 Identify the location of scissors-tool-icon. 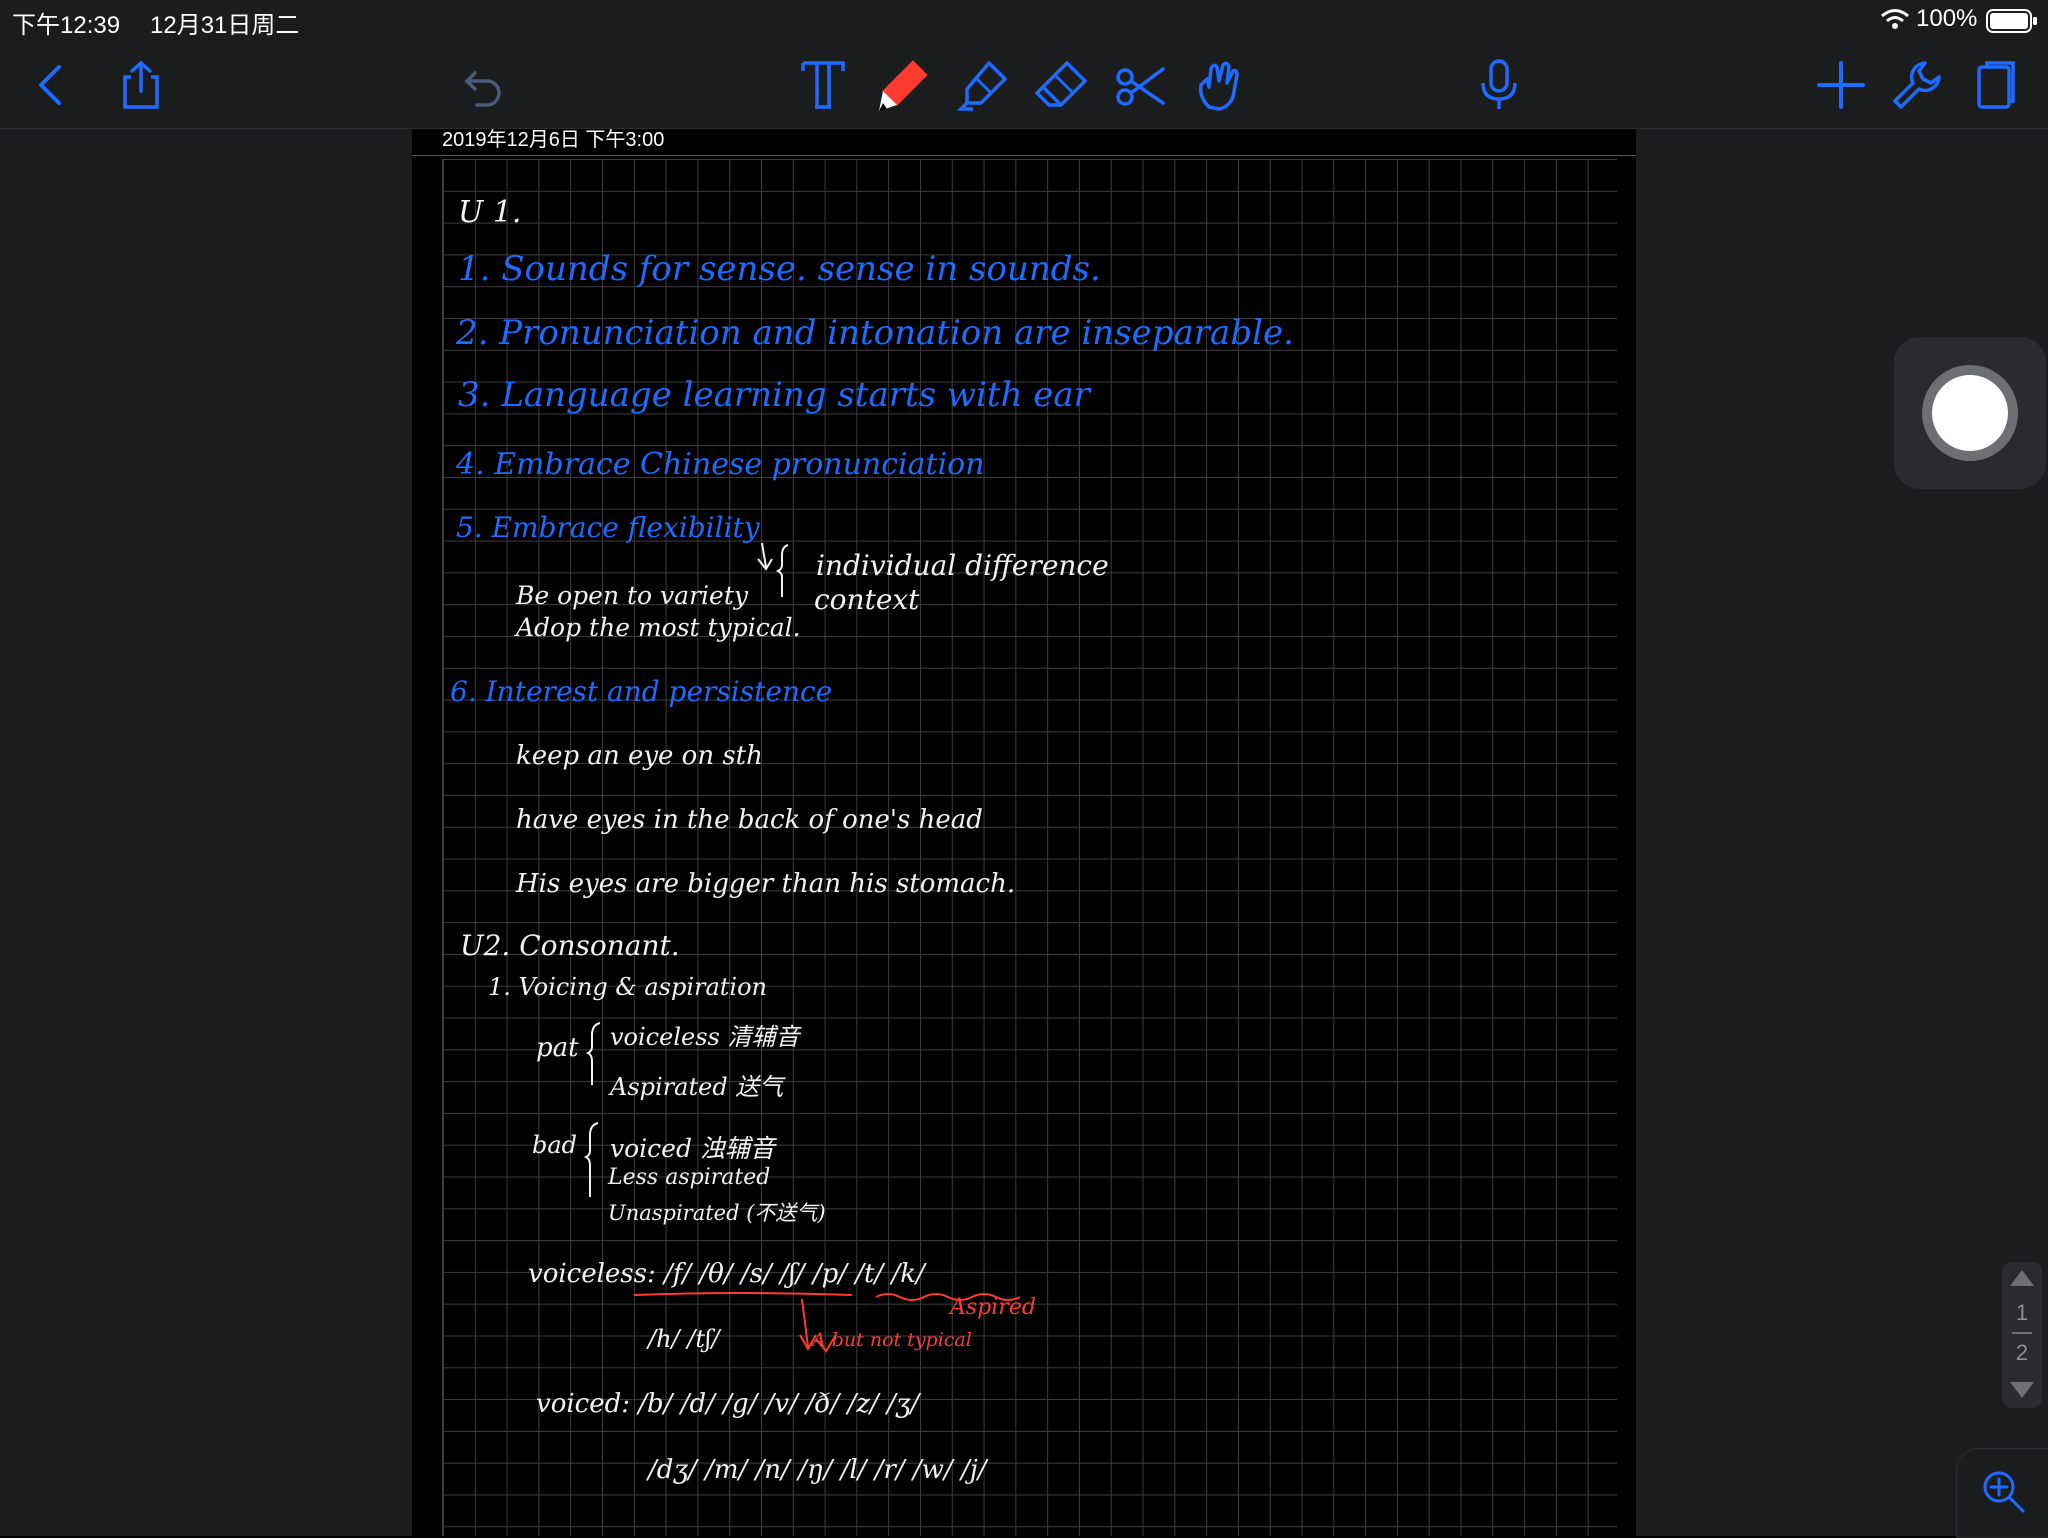
(1141, 85).